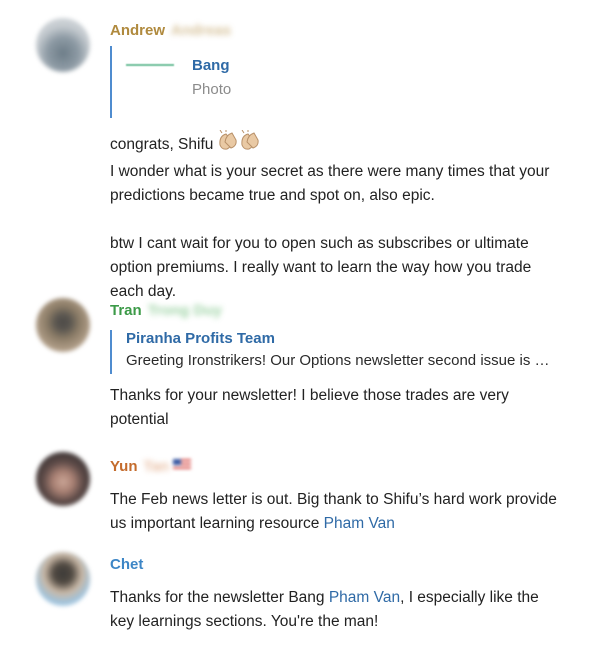 The image size is (600, 651). I want to click on sender-name: Andrew Andreas, so click(350, 32).